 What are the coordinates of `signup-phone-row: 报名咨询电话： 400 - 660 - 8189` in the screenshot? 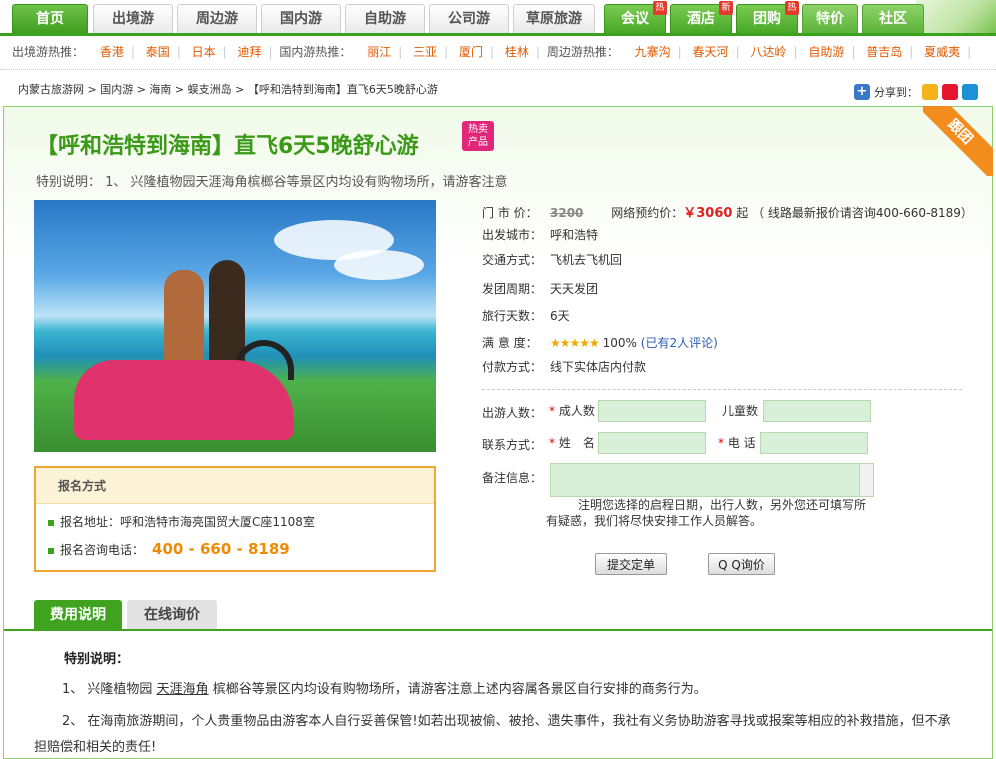 It's located at (169, 549).